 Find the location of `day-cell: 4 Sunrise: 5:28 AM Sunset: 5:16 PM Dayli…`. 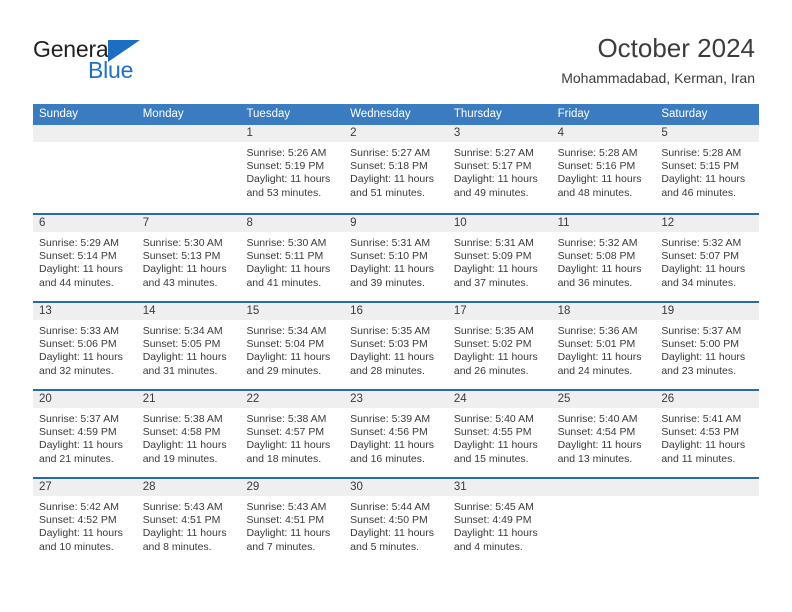

day-cell: 4 Sunrise: 5:28 AM Sunset: 5:16 PM Dayli… is located at coordinates (603, 169).